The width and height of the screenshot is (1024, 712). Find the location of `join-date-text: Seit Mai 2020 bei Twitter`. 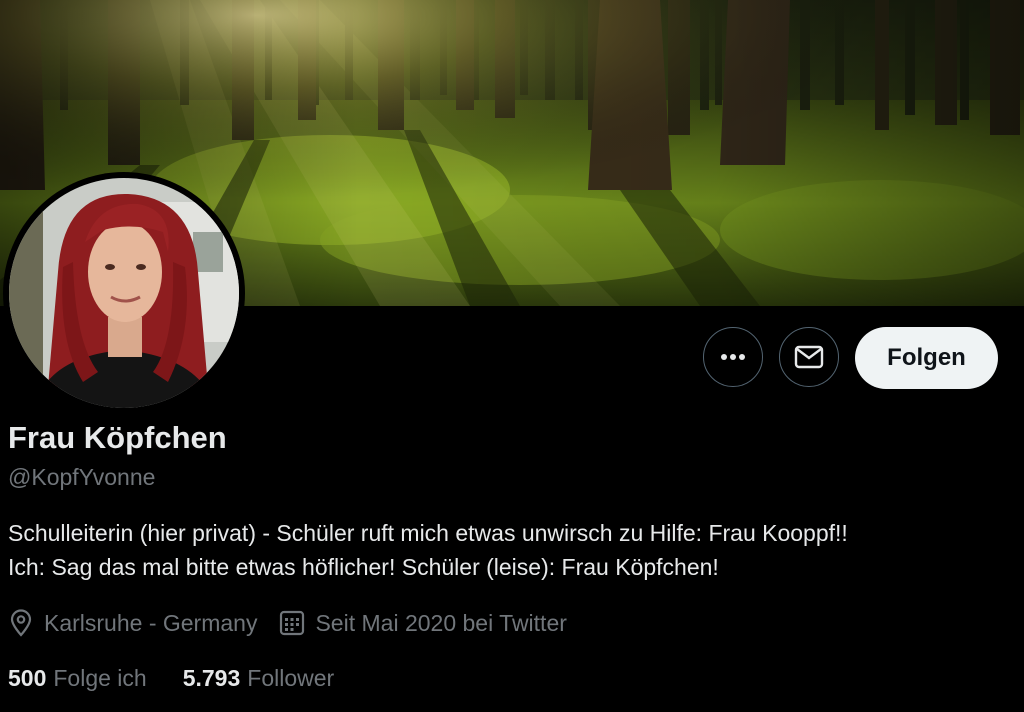

join-date-text: Seit Mai 2020 bei Twitter is located at coordinates (441, 622).